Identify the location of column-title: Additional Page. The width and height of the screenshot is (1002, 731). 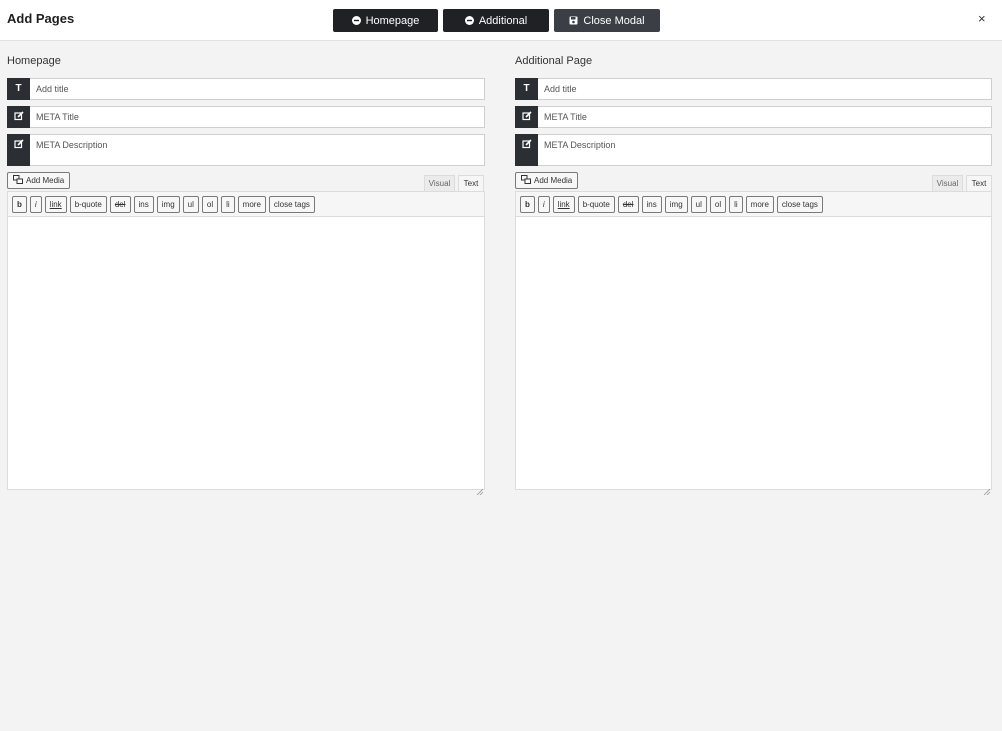
(554, 61).